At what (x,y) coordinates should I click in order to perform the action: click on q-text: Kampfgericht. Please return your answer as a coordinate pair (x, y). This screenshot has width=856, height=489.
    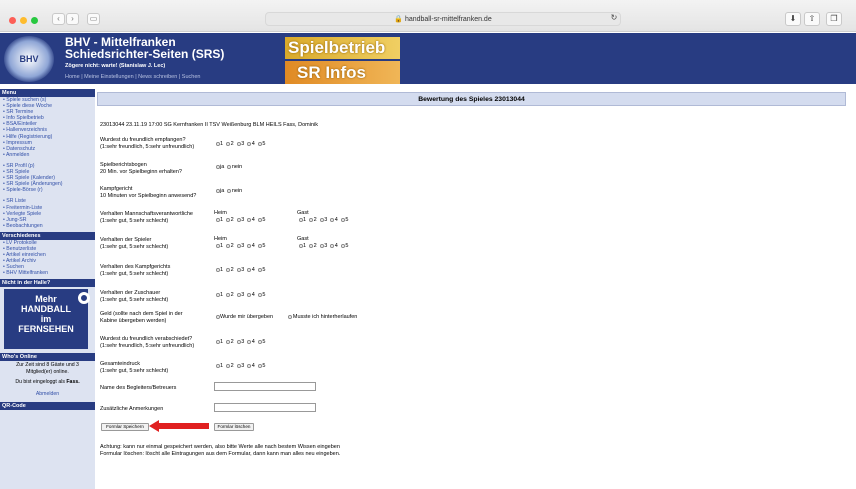
    Looking at the image, I should click on (116, 189).